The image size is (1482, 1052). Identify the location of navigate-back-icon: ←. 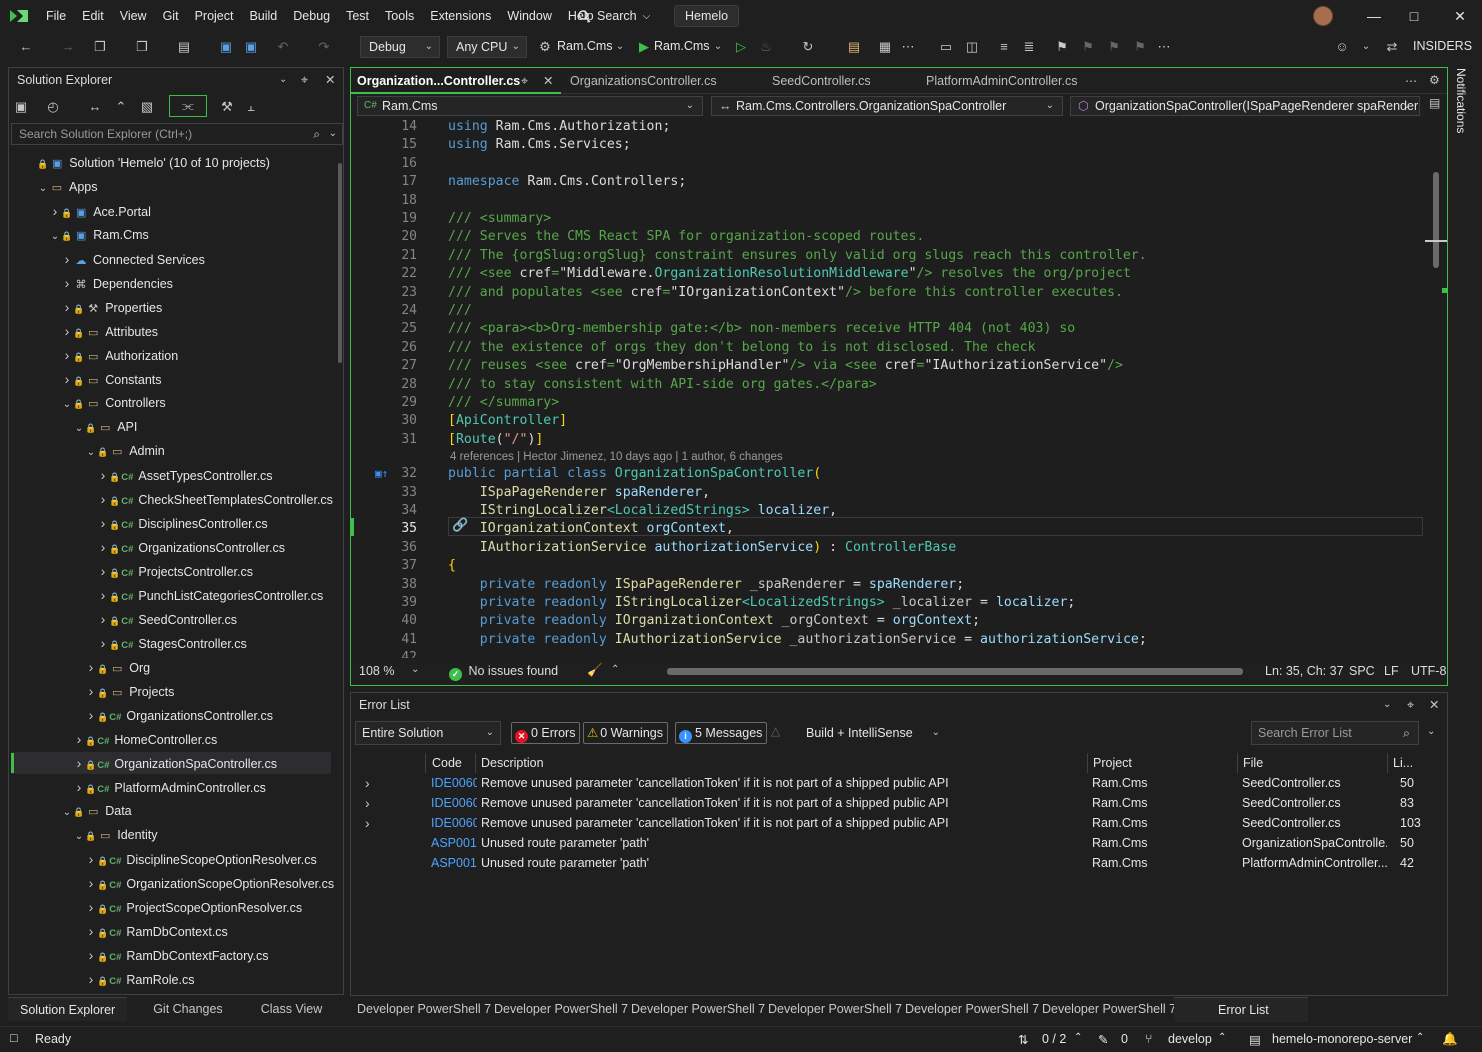
(26, 47).